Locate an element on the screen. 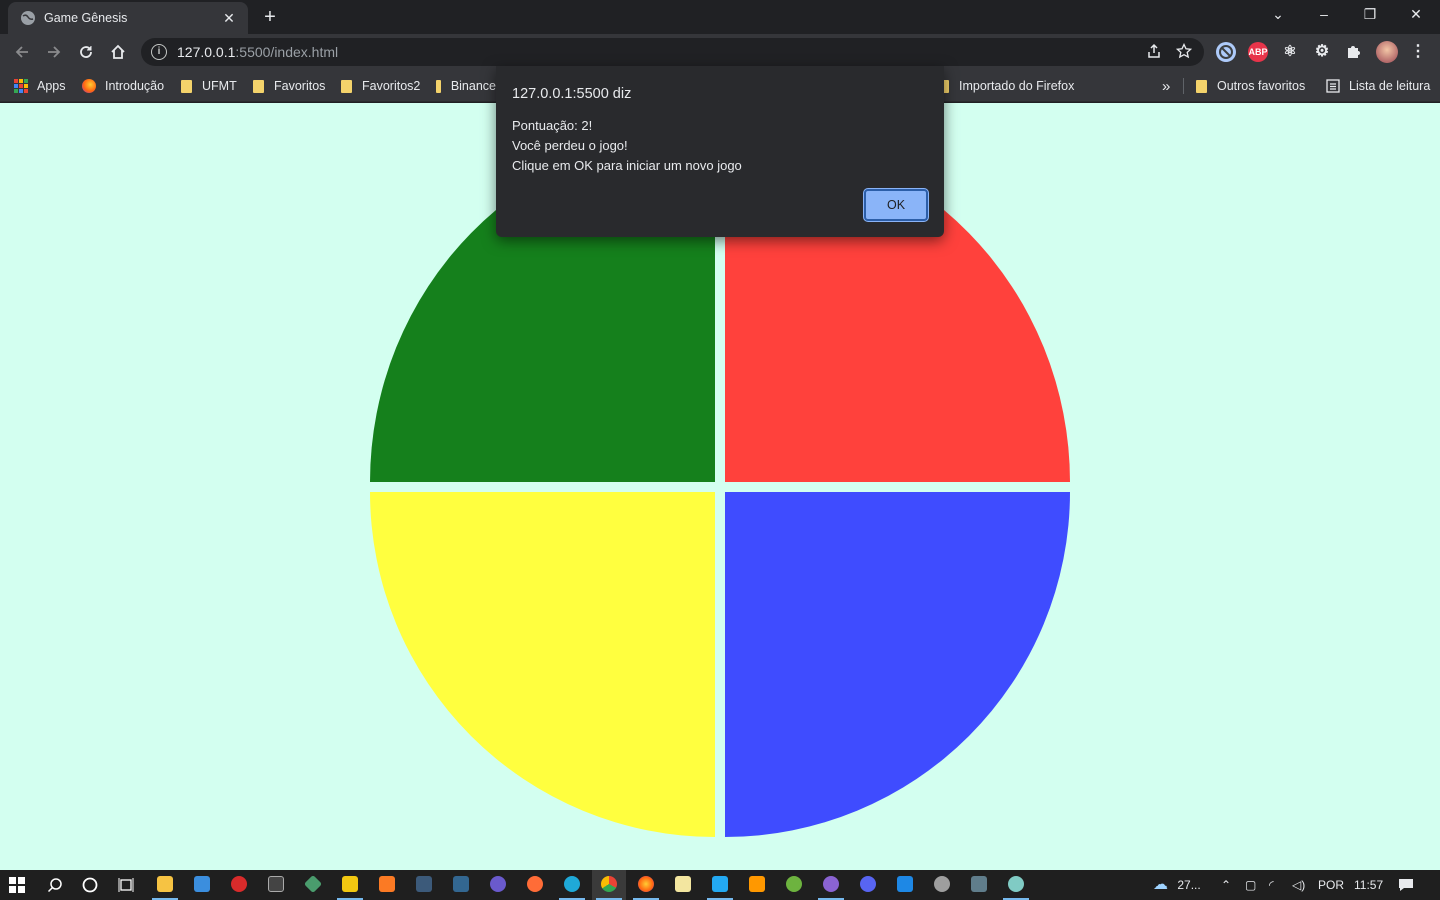  reading-list-button: Lista de leitura is located at coordinates (1378, 86).